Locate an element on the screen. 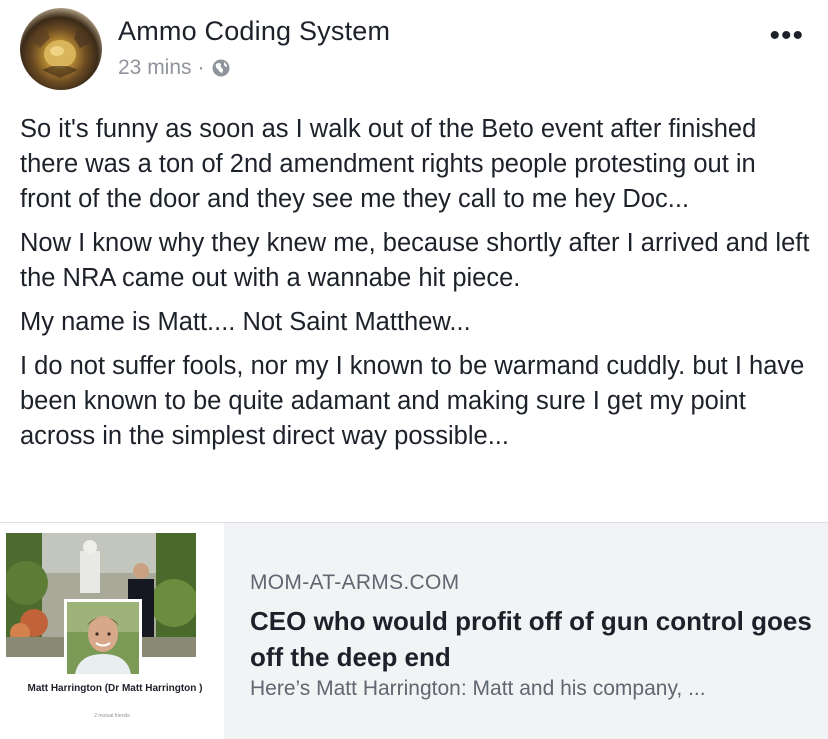 This screenshot has width=828, height=739. author-name: Ammo Coding System is located at coordinates (254, 31).